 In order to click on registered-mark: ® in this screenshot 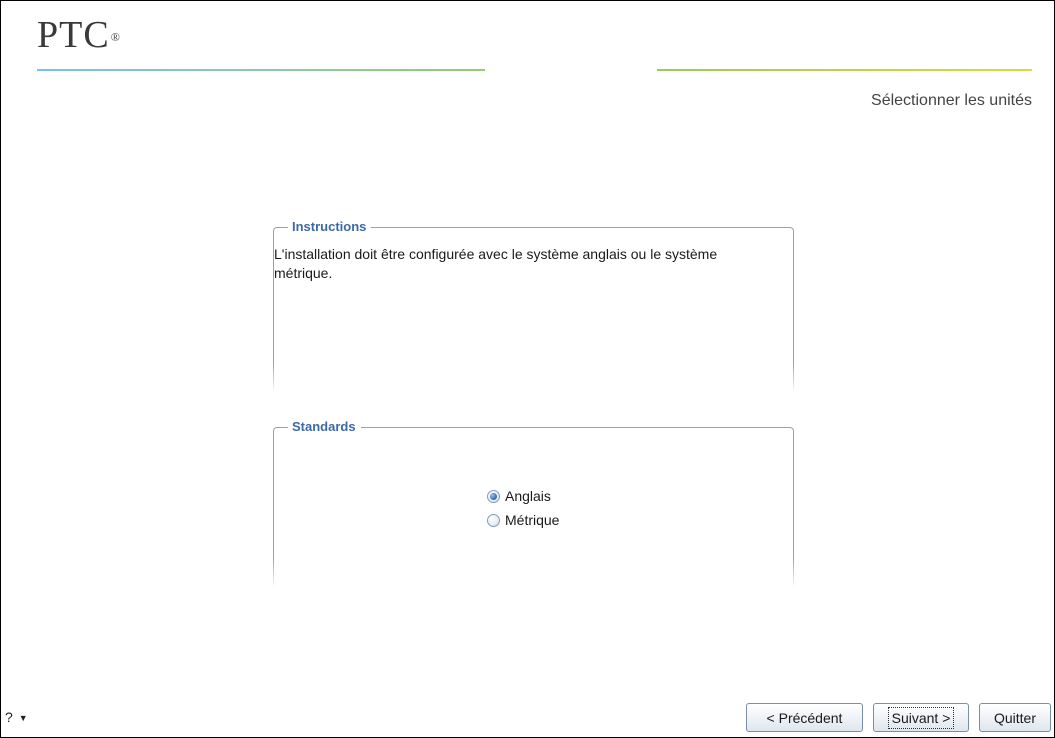, I will do `click(115, 37)`.